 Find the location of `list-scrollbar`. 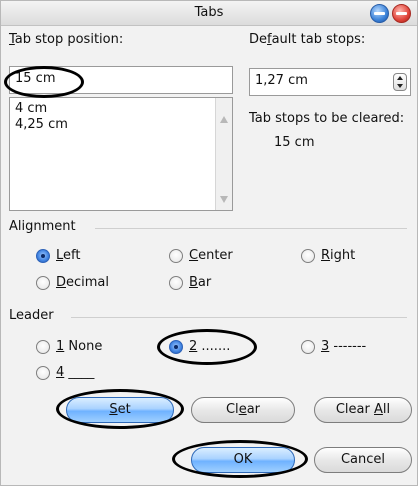

list-scrollbar is located at coordinates (223, 154).